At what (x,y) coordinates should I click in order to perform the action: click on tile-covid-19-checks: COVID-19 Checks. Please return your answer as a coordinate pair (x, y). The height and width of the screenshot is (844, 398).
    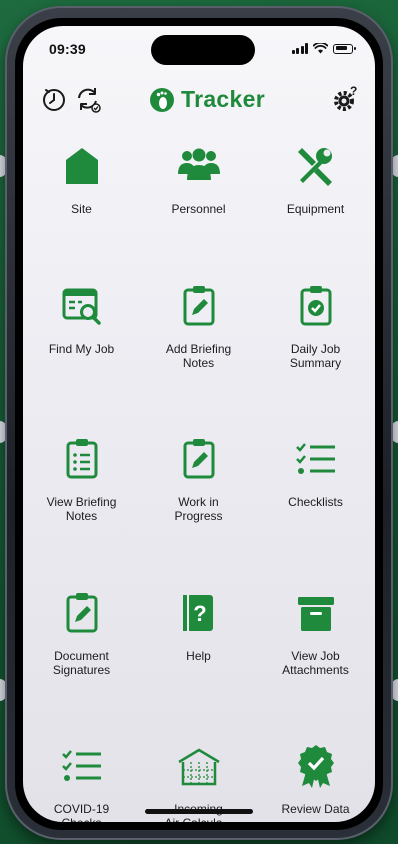
    Looking at the image, I should click on (81, 782).